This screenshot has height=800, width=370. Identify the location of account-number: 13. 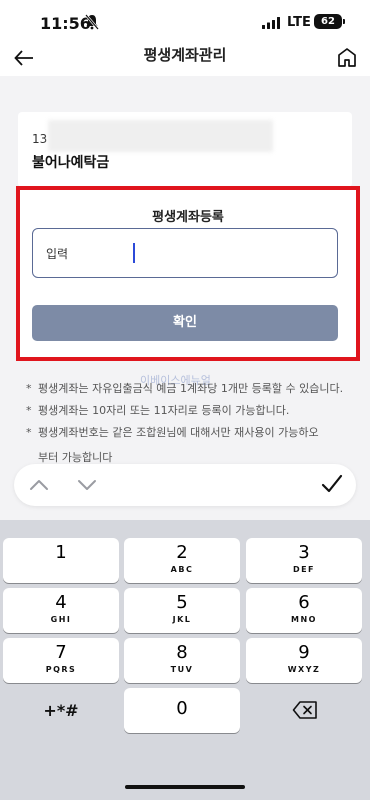
(40, 139).